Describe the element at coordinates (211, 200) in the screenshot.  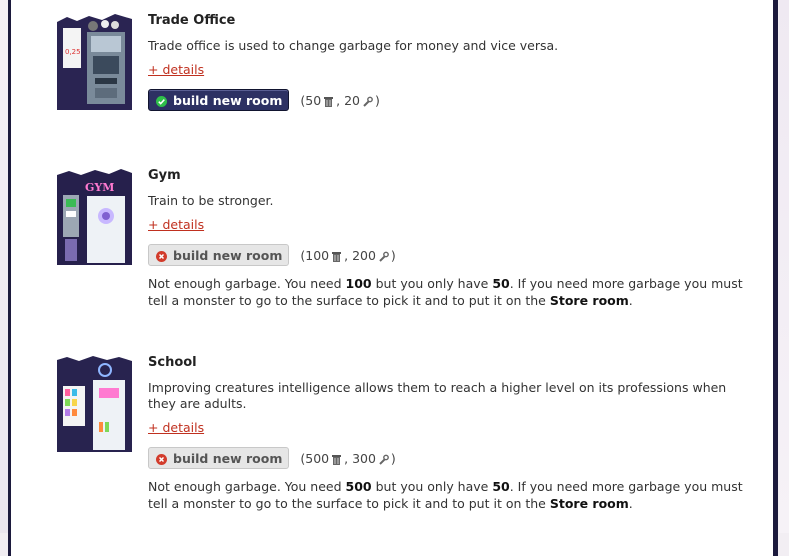
I see `room-description: Train to be stronger.` at that location.